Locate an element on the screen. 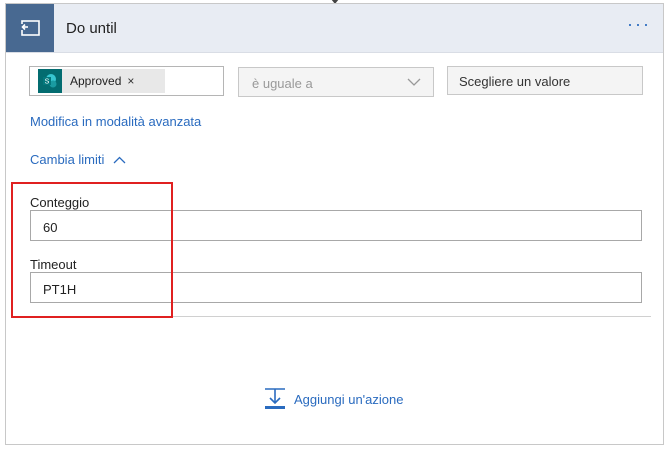 Image resolution: width=669 pixels, height=449 pixels. loop-icon is located at coordinates (30, 28).